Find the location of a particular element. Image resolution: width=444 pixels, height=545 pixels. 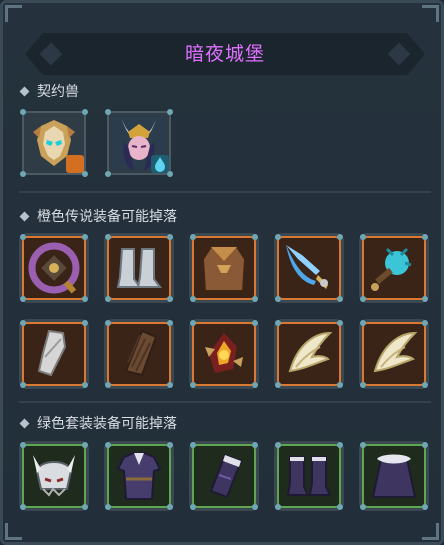

pet-slot-horned-witch is located at coordinates (139, 143).